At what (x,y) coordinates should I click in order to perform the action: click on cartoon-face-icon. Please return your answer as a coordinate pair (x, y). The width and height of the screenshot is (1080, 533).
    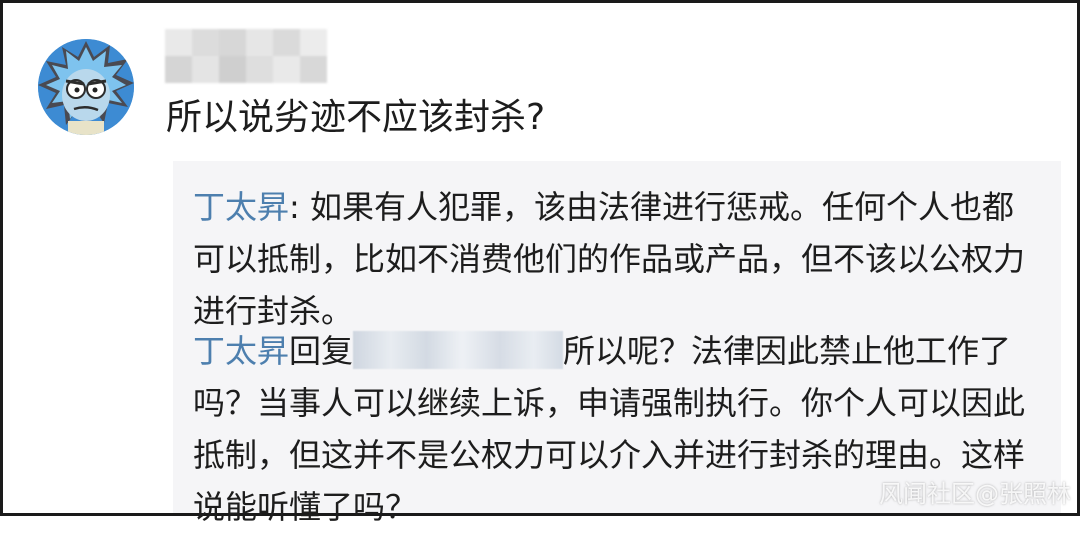
    Looking at the image, I should click on (86, 87).